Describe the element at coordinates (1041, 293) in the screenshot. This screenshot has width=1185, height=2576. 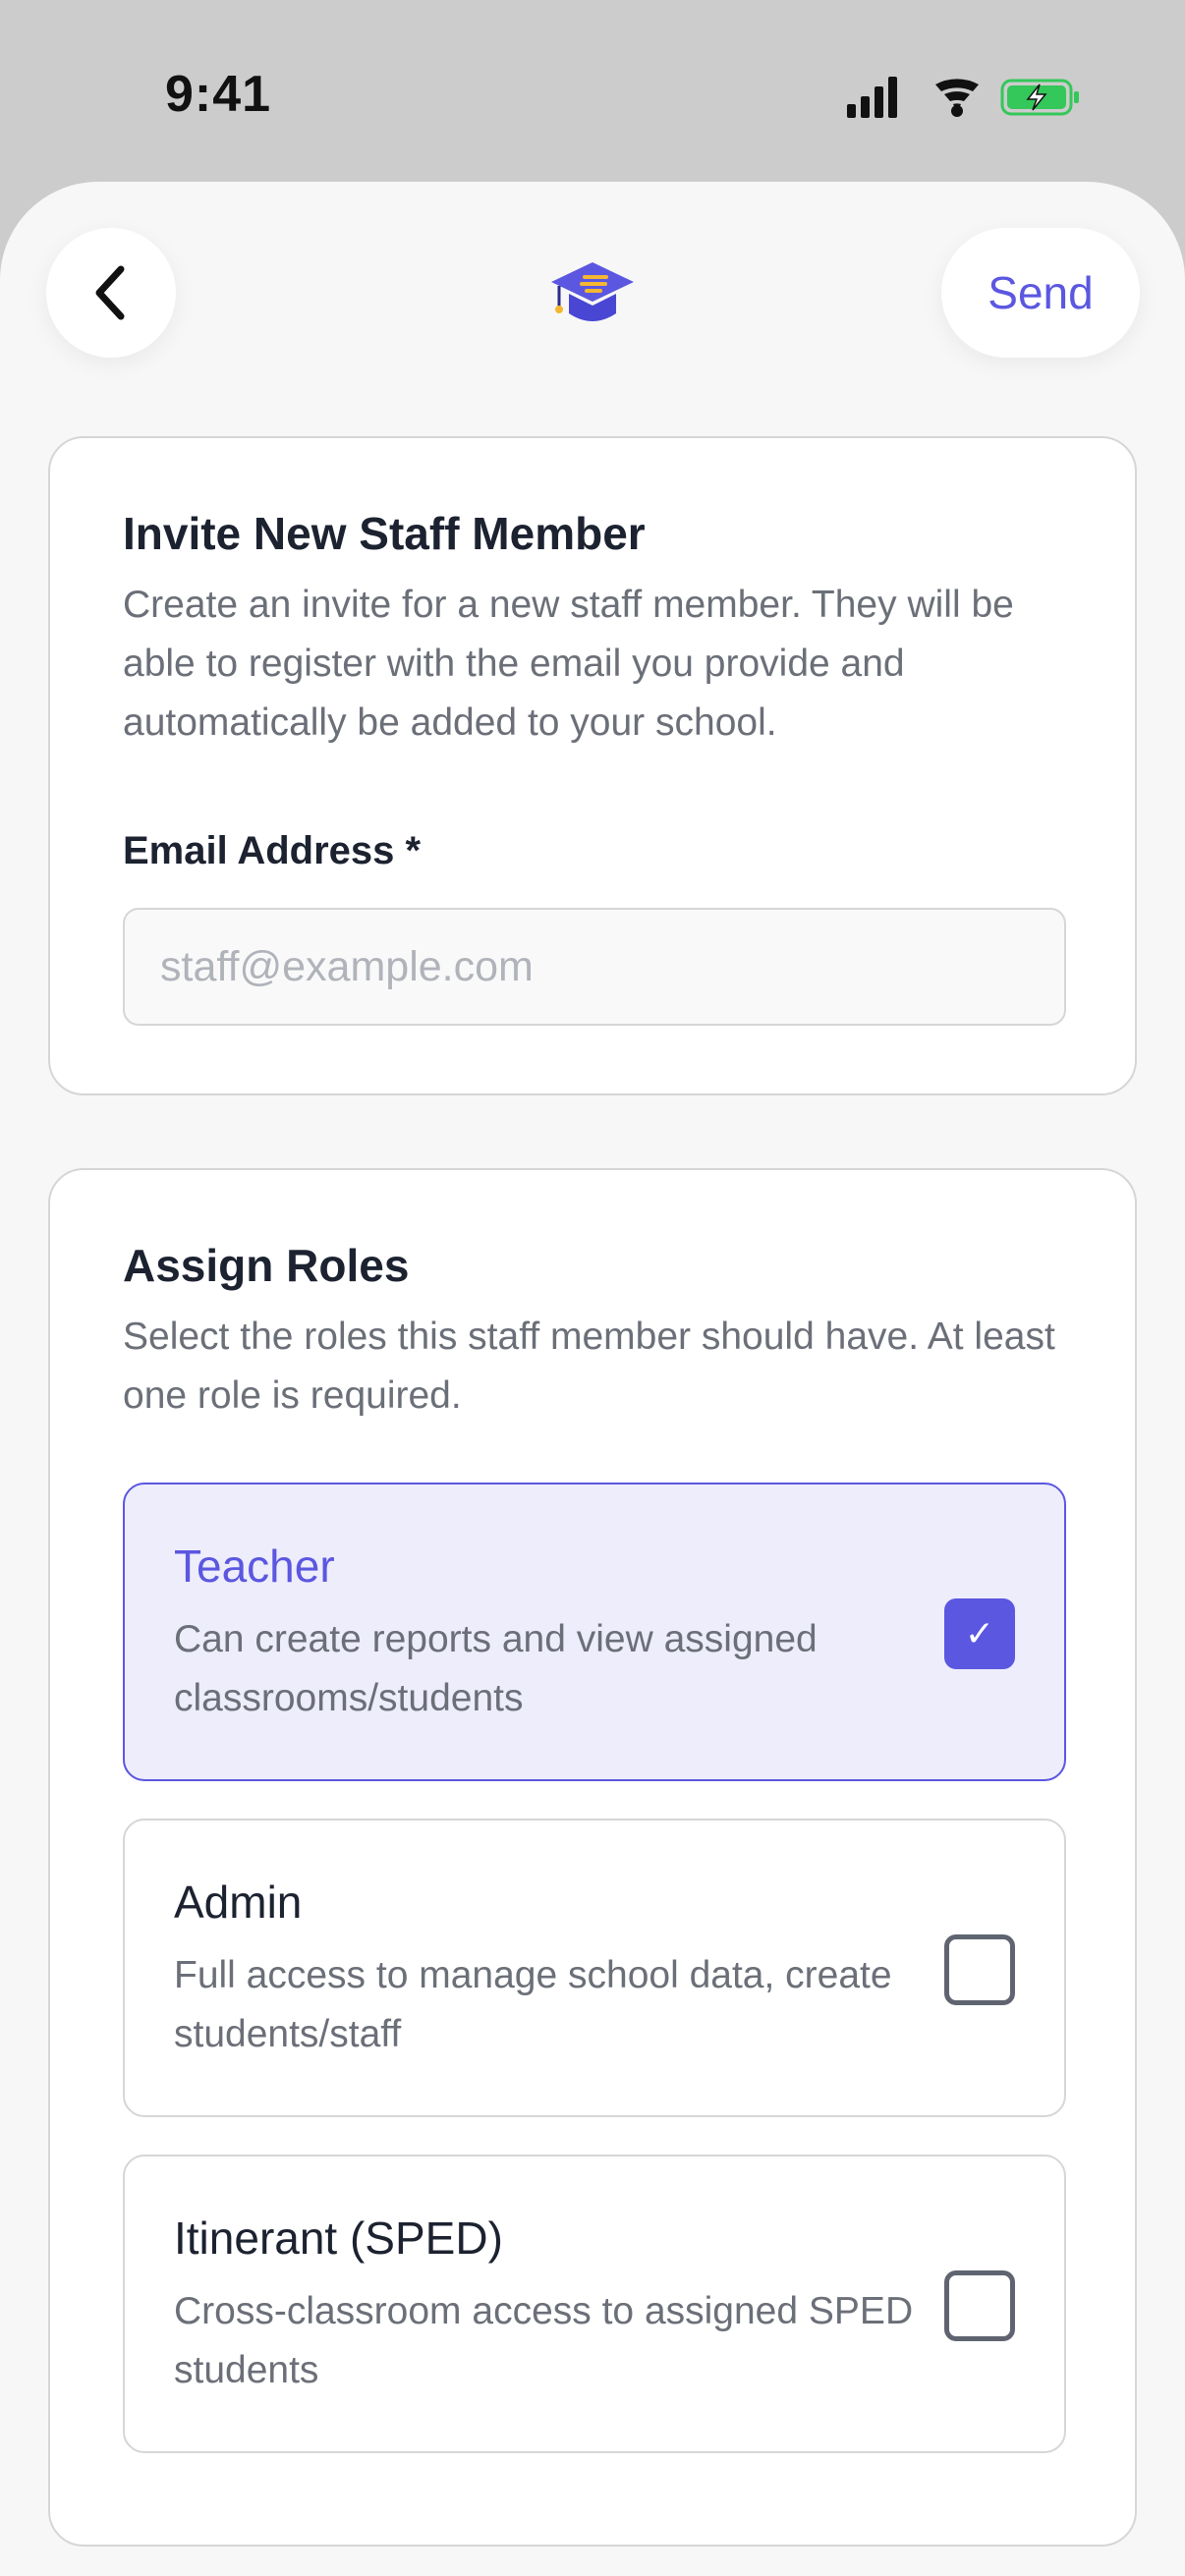
I see `send-button: Send` at that location.